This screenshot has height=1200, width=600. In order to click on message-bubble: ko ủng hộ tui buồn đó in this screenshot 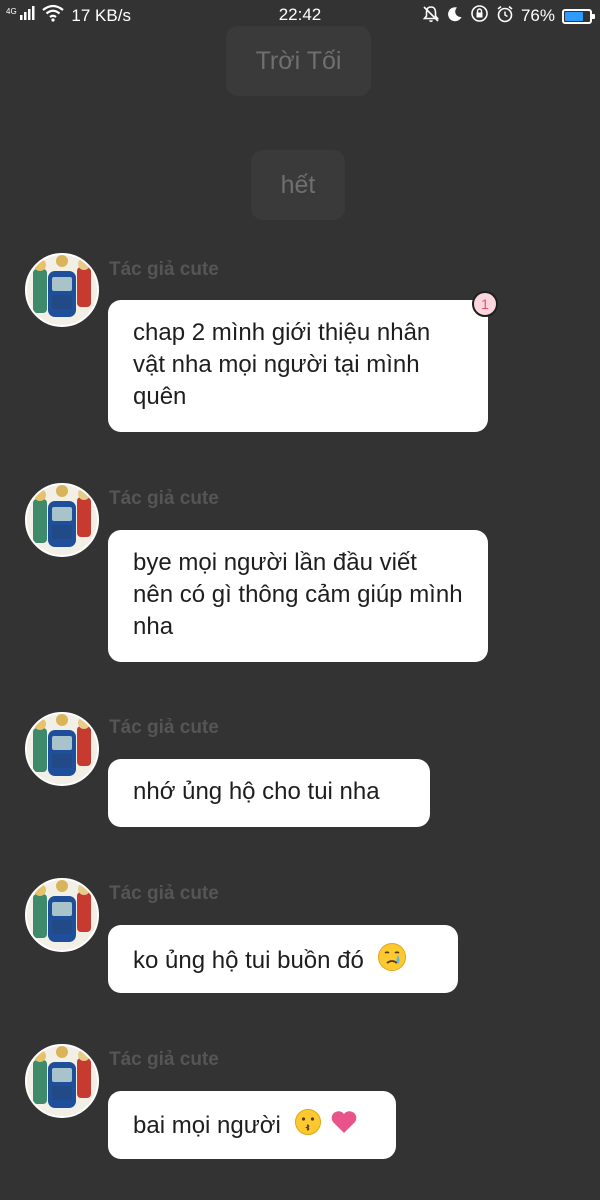, I will do `click(283, 959)`.